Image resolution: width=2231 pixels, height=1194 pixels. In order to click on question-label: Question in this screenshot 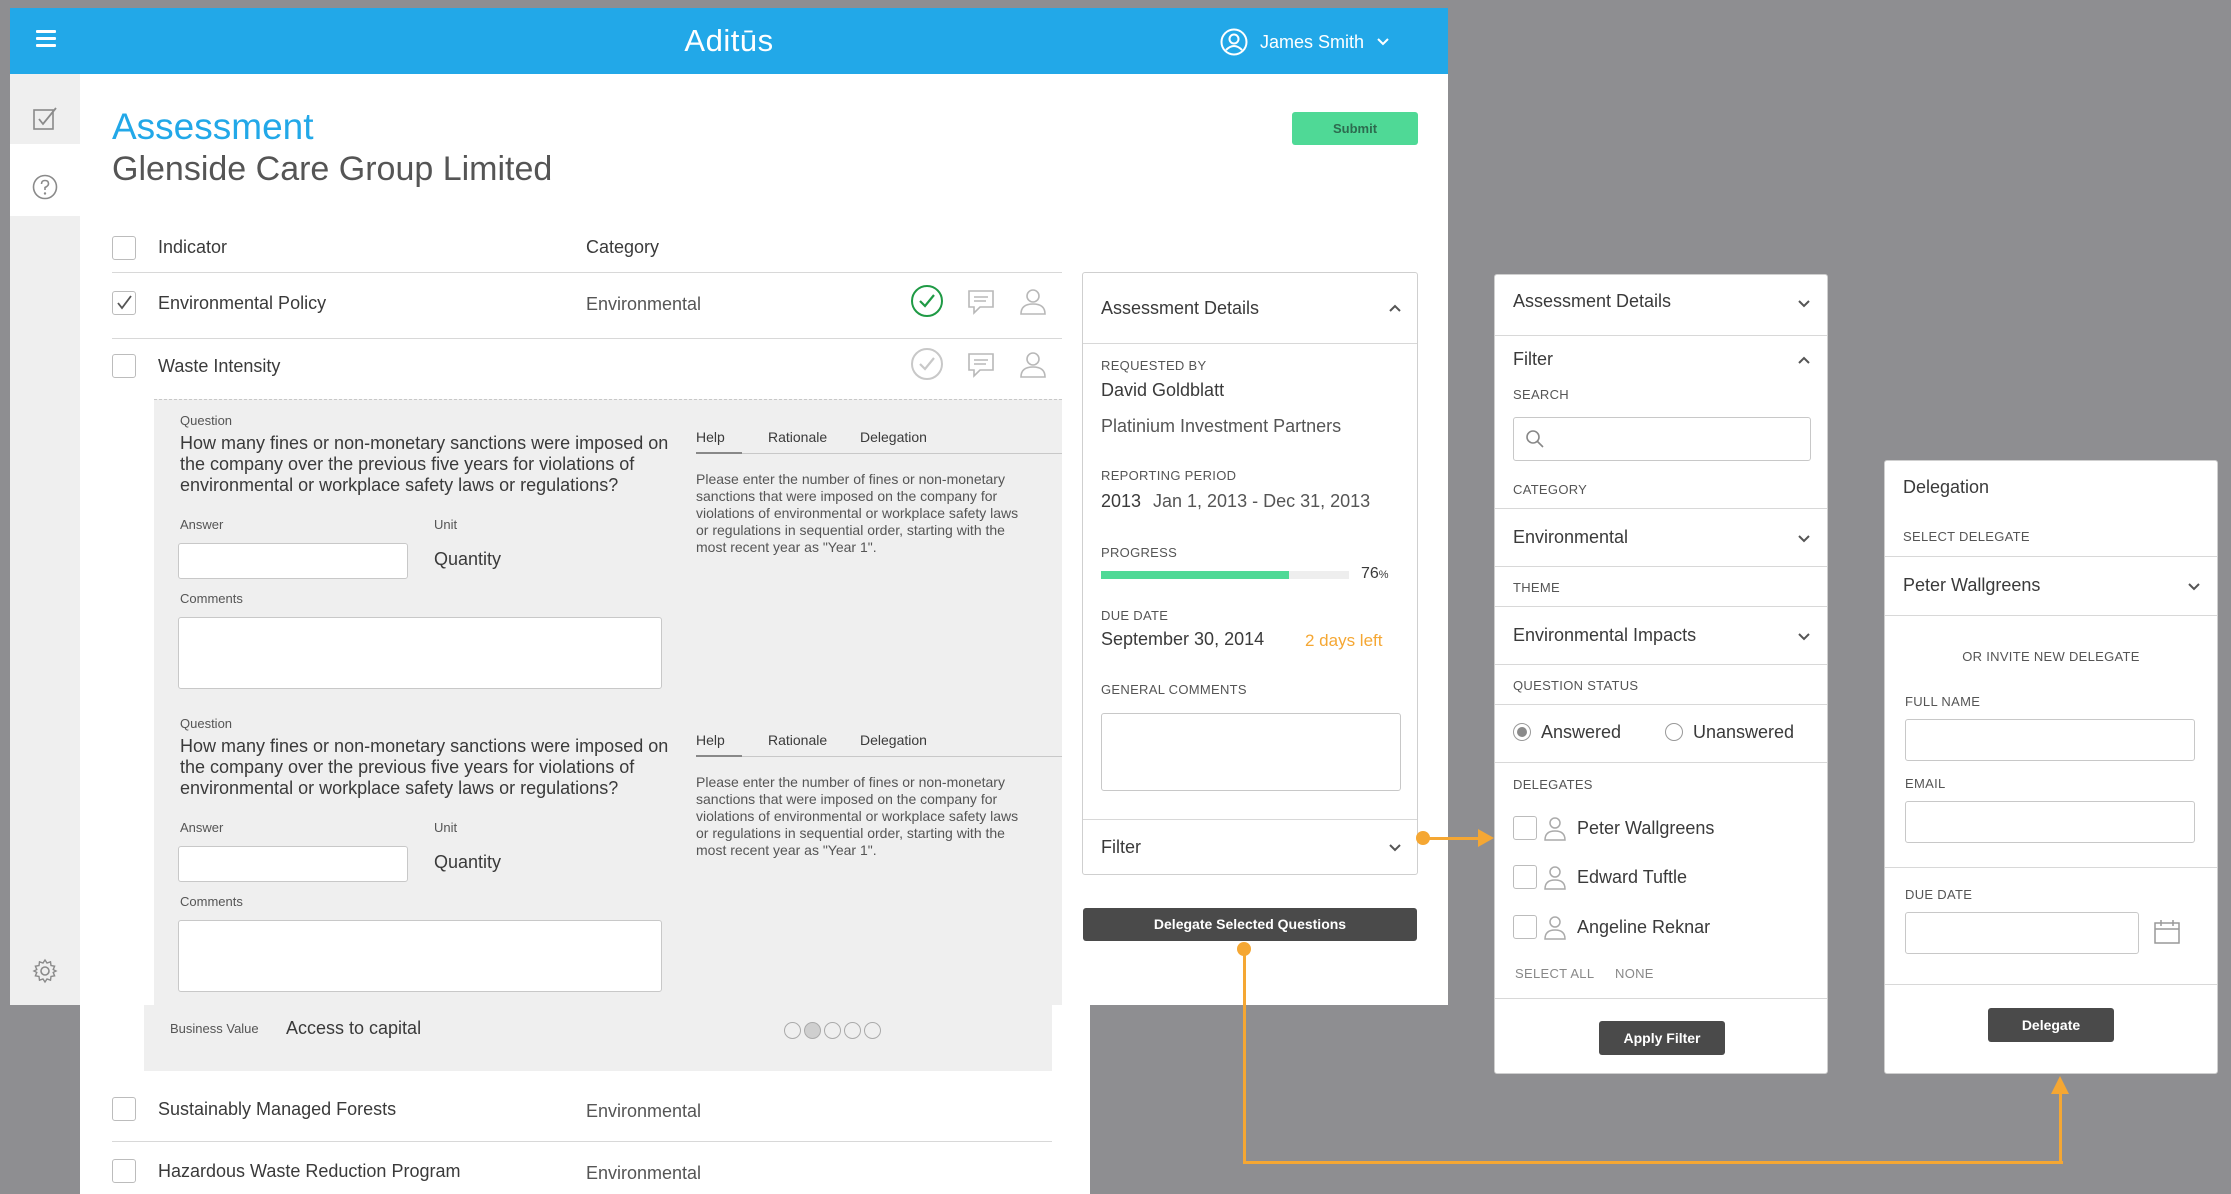, I will do `click(206, 420)`.